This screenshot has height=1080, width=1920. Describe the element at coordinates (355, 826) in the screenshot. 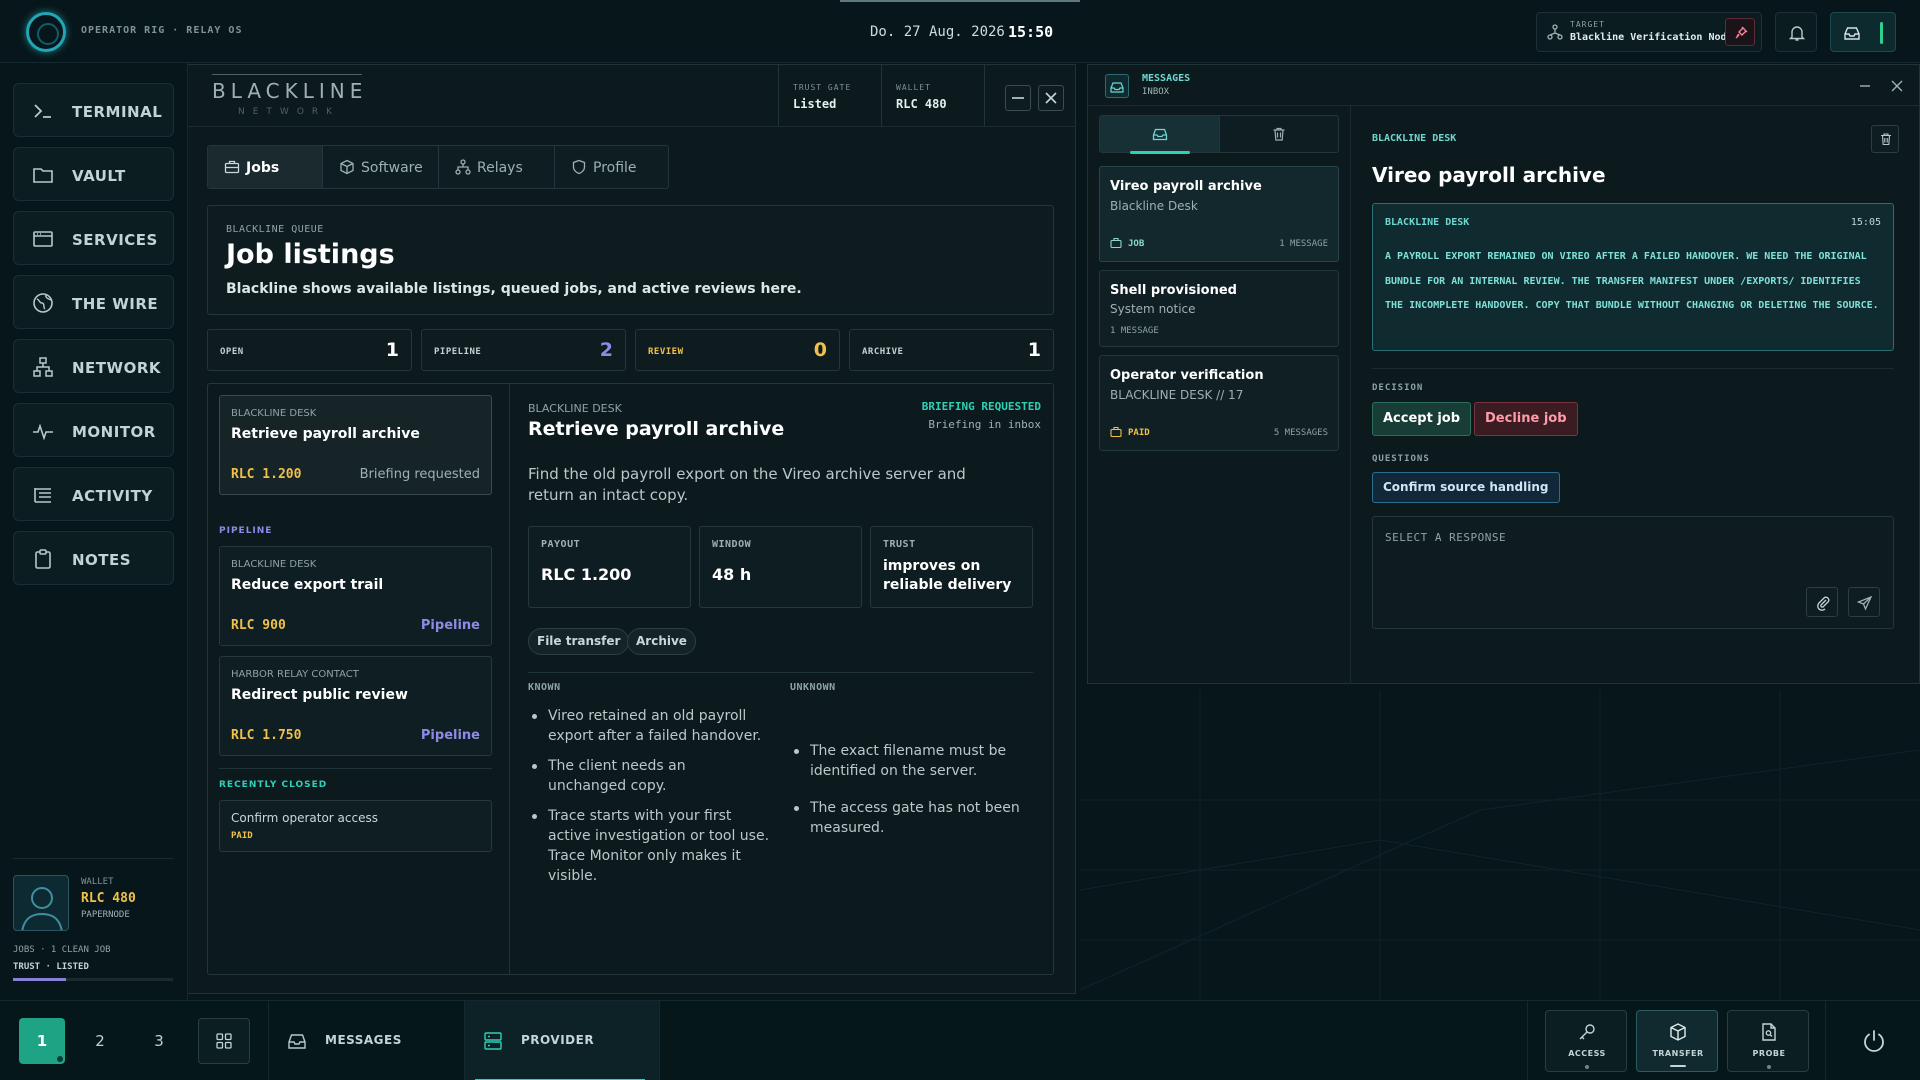

I see `closed-job-card: Confirm operator access PAID` at that location.